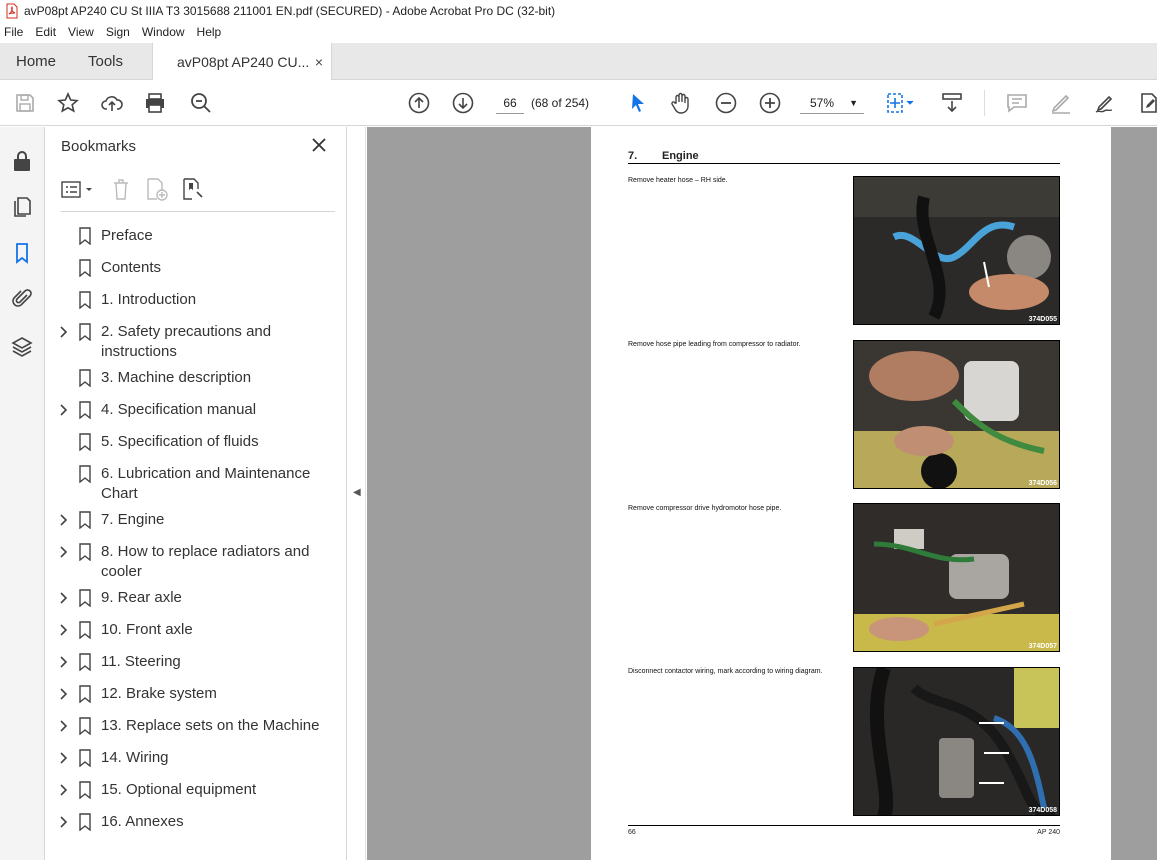  Describe the element at coordinates (1048, 832) in the screenshot. I see `page-footer-model: AP 240` at that location.